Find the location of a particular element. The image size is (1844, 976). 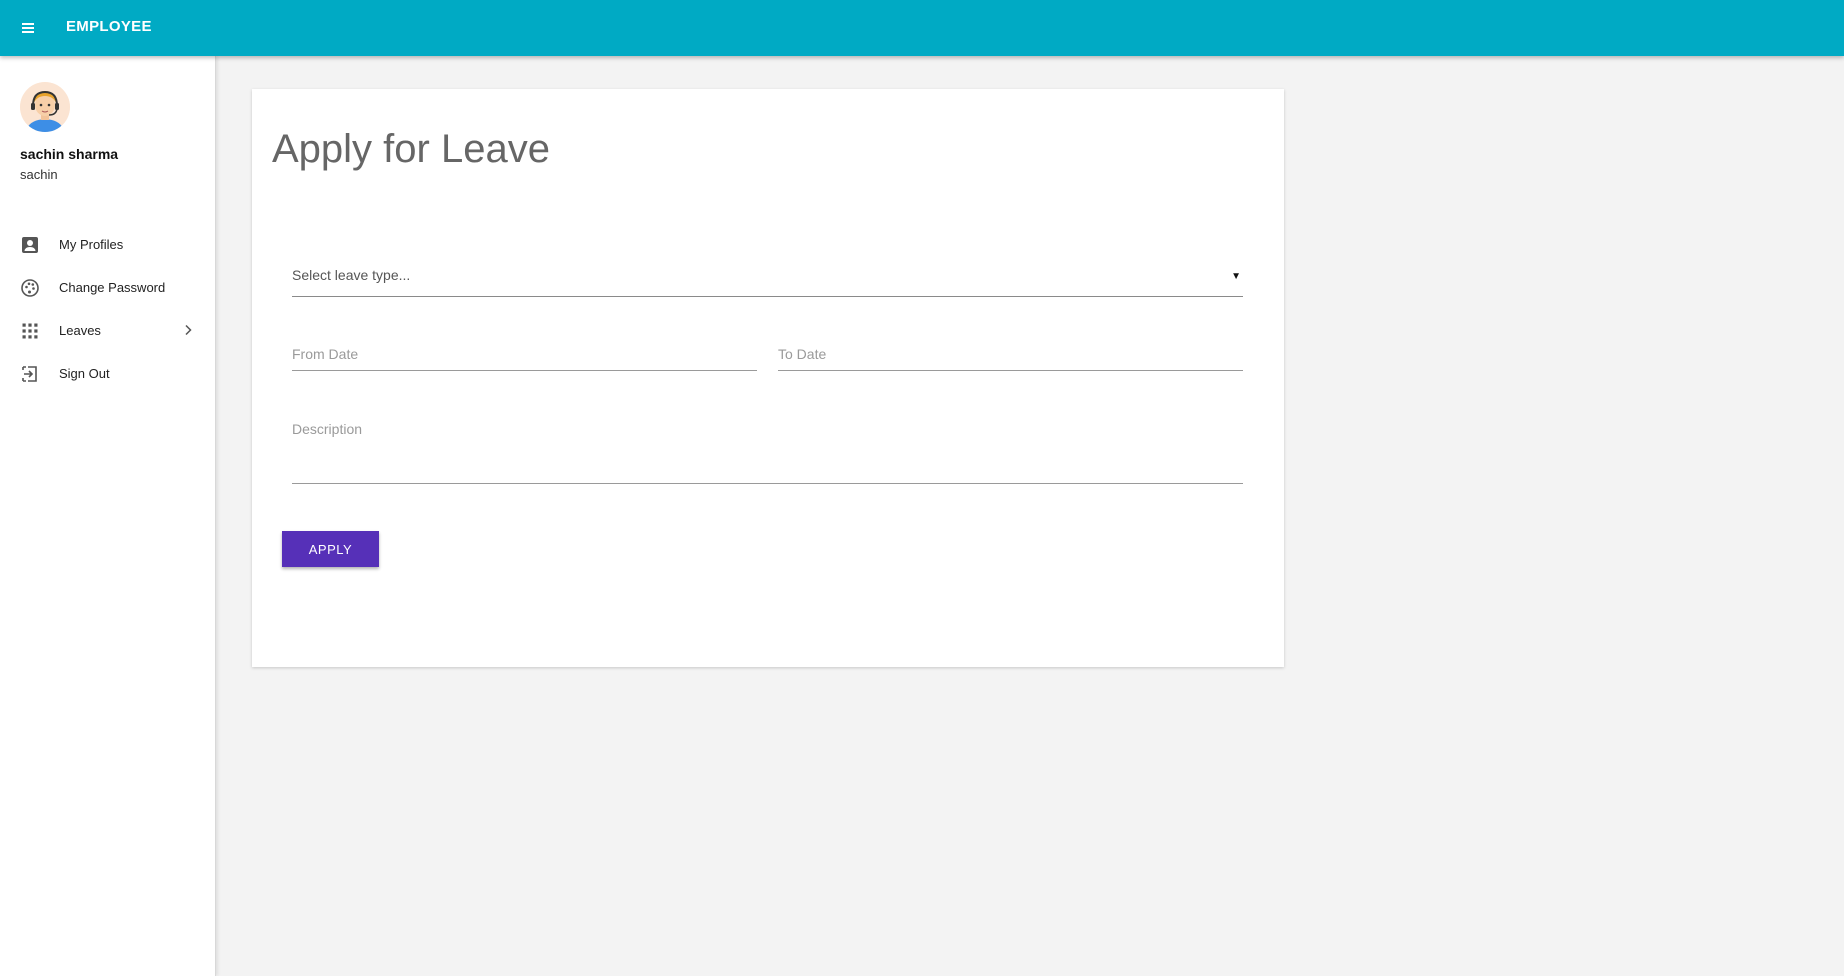

page-title: Apply for Leave is located at coordinates (411, 149).